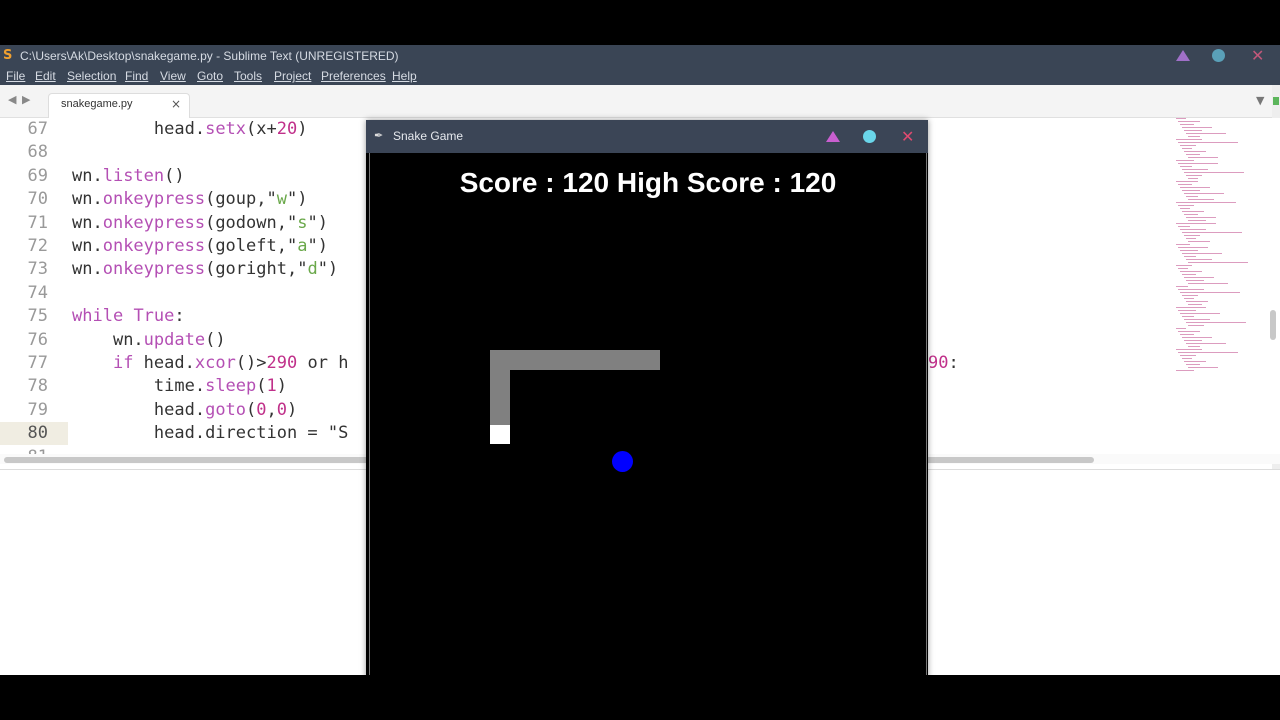  Describe the element at coordinates (1273, 325) in the screenshot. I see `editor-scroll-thumb` at that location.